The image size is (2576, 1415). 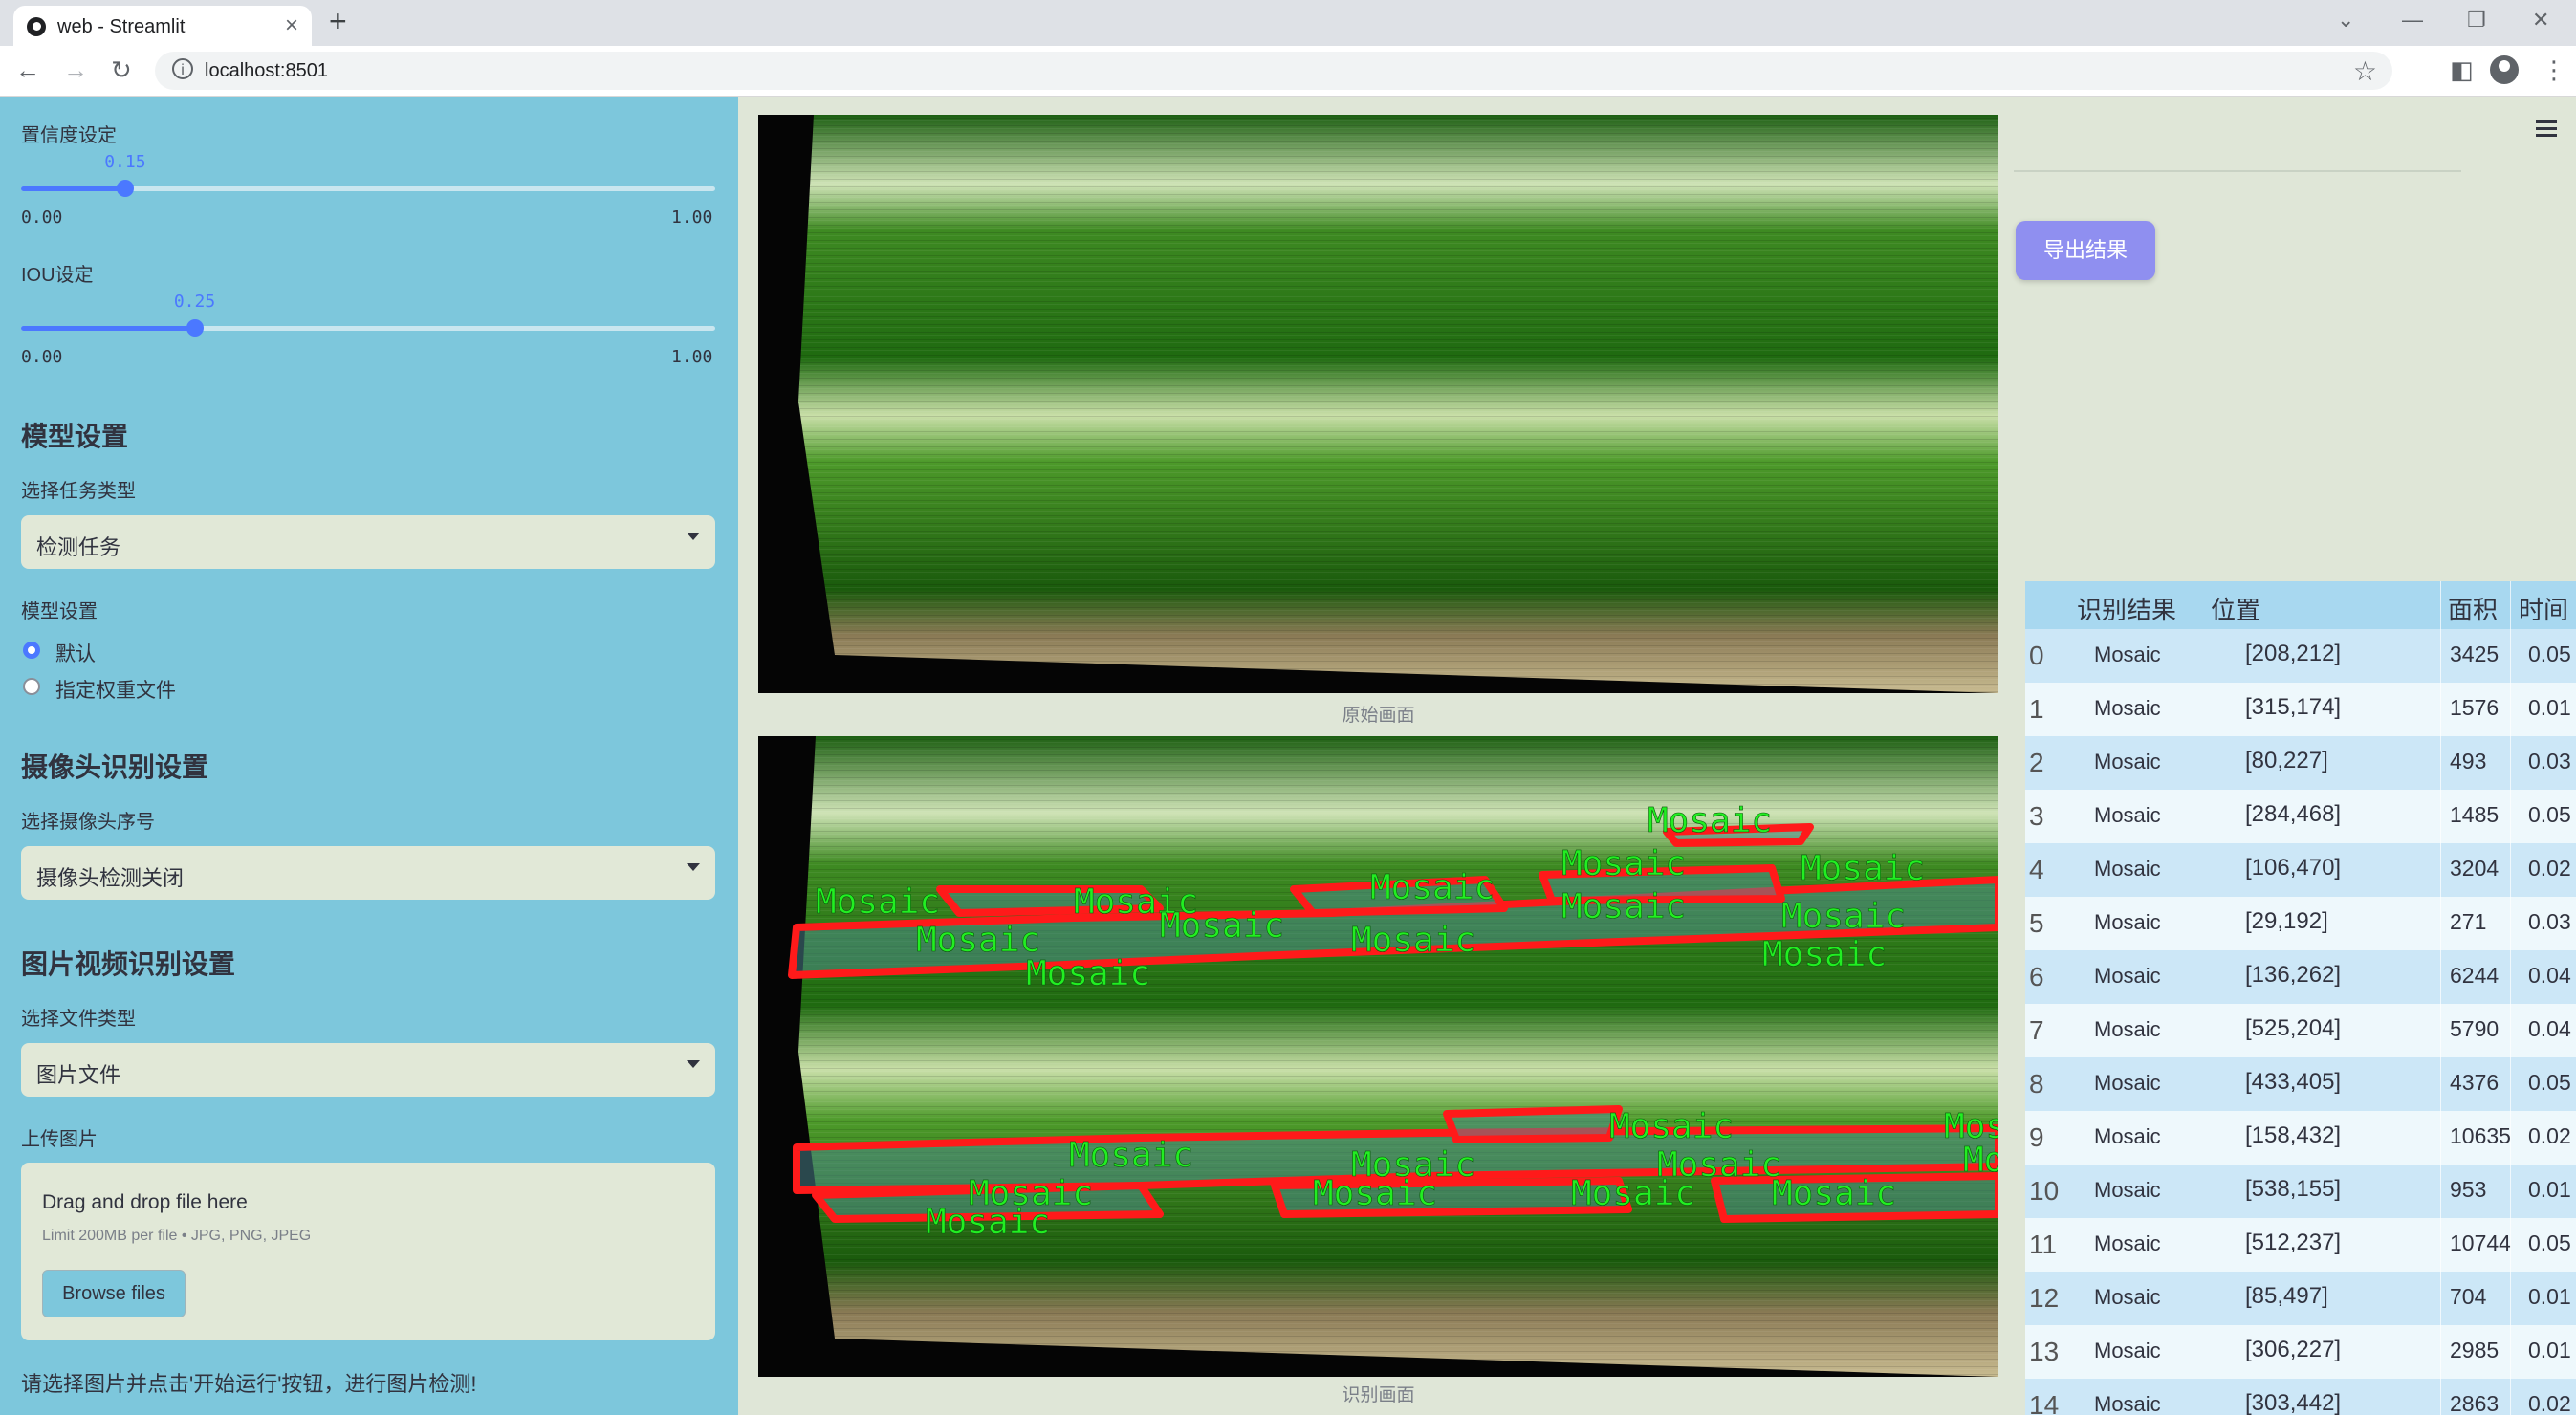 I want to click on radio-unselected-icon, so click(x=31, y=687).